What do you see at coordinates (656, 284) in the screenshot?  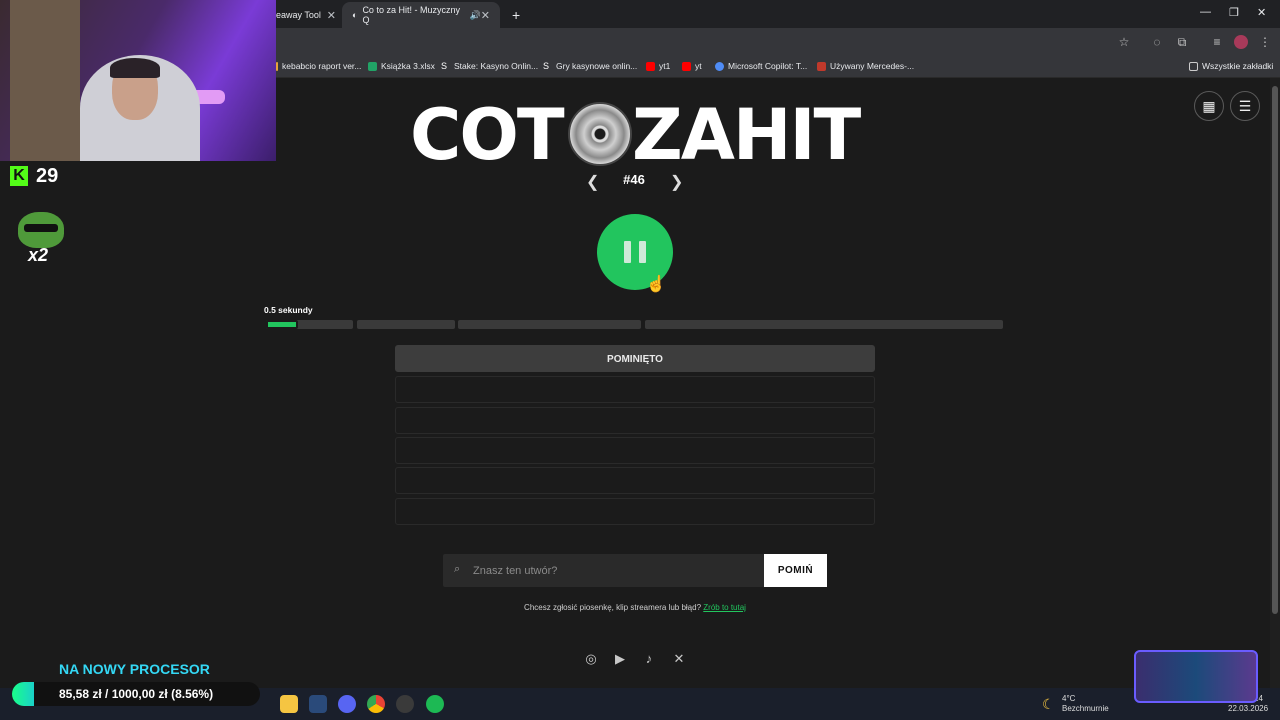 I see `cursor-icon: ☝` at bounding box center [656, 284].